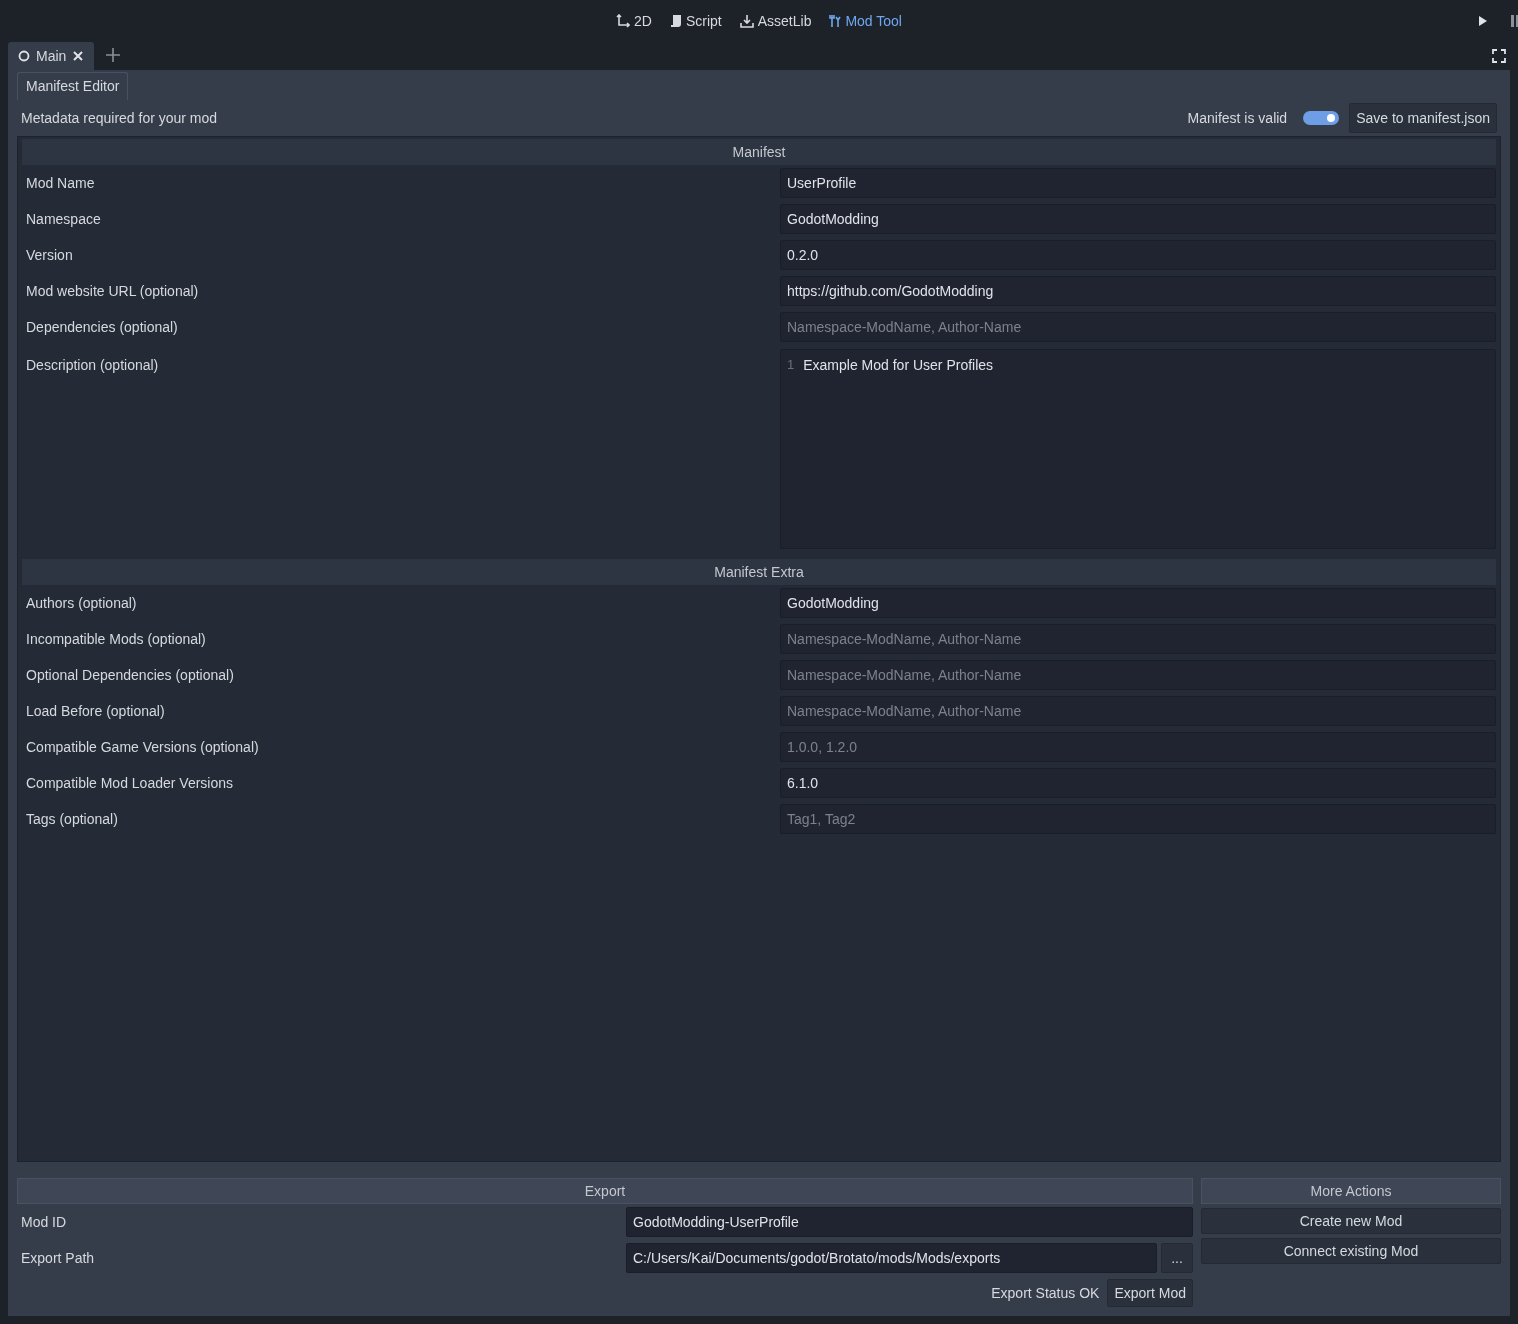 The image size is (1518, 1324). I want to click on status-text: Export Status OK, so click(1045, 1293).